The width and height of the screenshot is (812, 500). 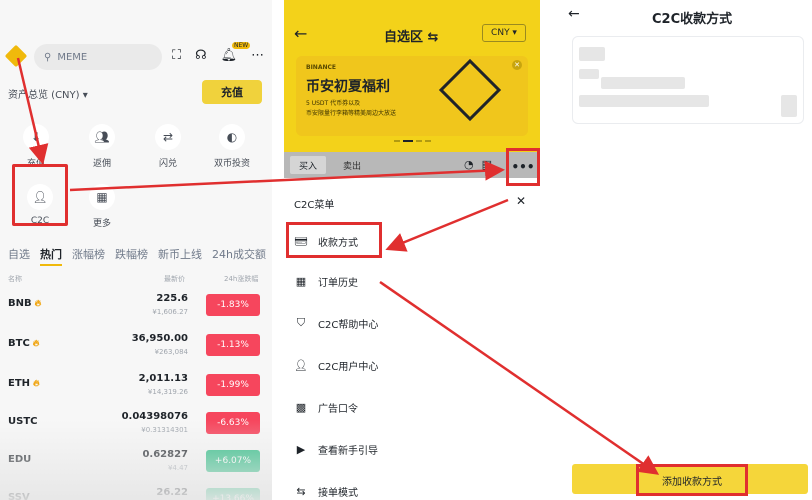 What do you see at coordinates (407, 488) in the screenshot?
I see `menu-item-order-mode: ⇆ 接单模式` at bounding box center [407, 488].